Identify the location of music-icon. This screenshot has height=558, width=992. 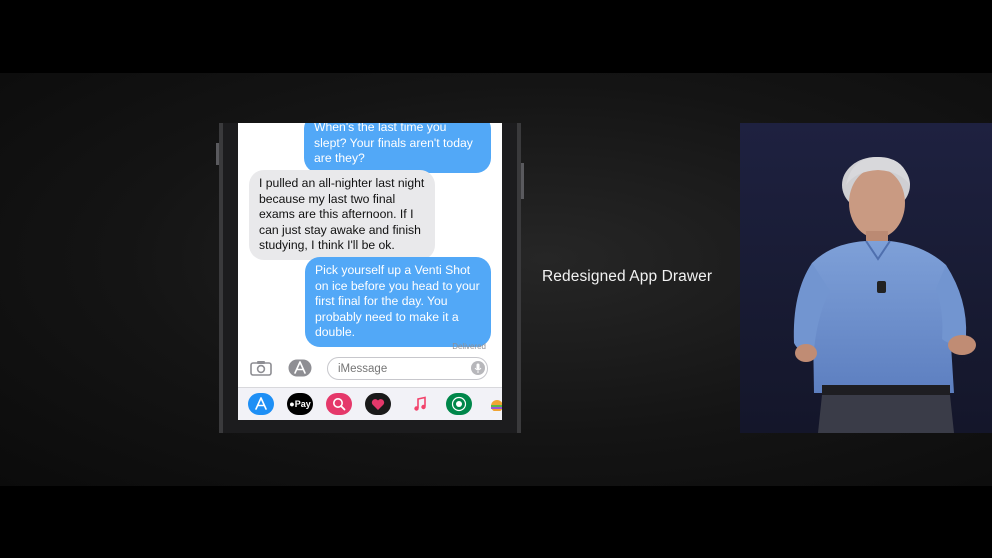
(420, 403).